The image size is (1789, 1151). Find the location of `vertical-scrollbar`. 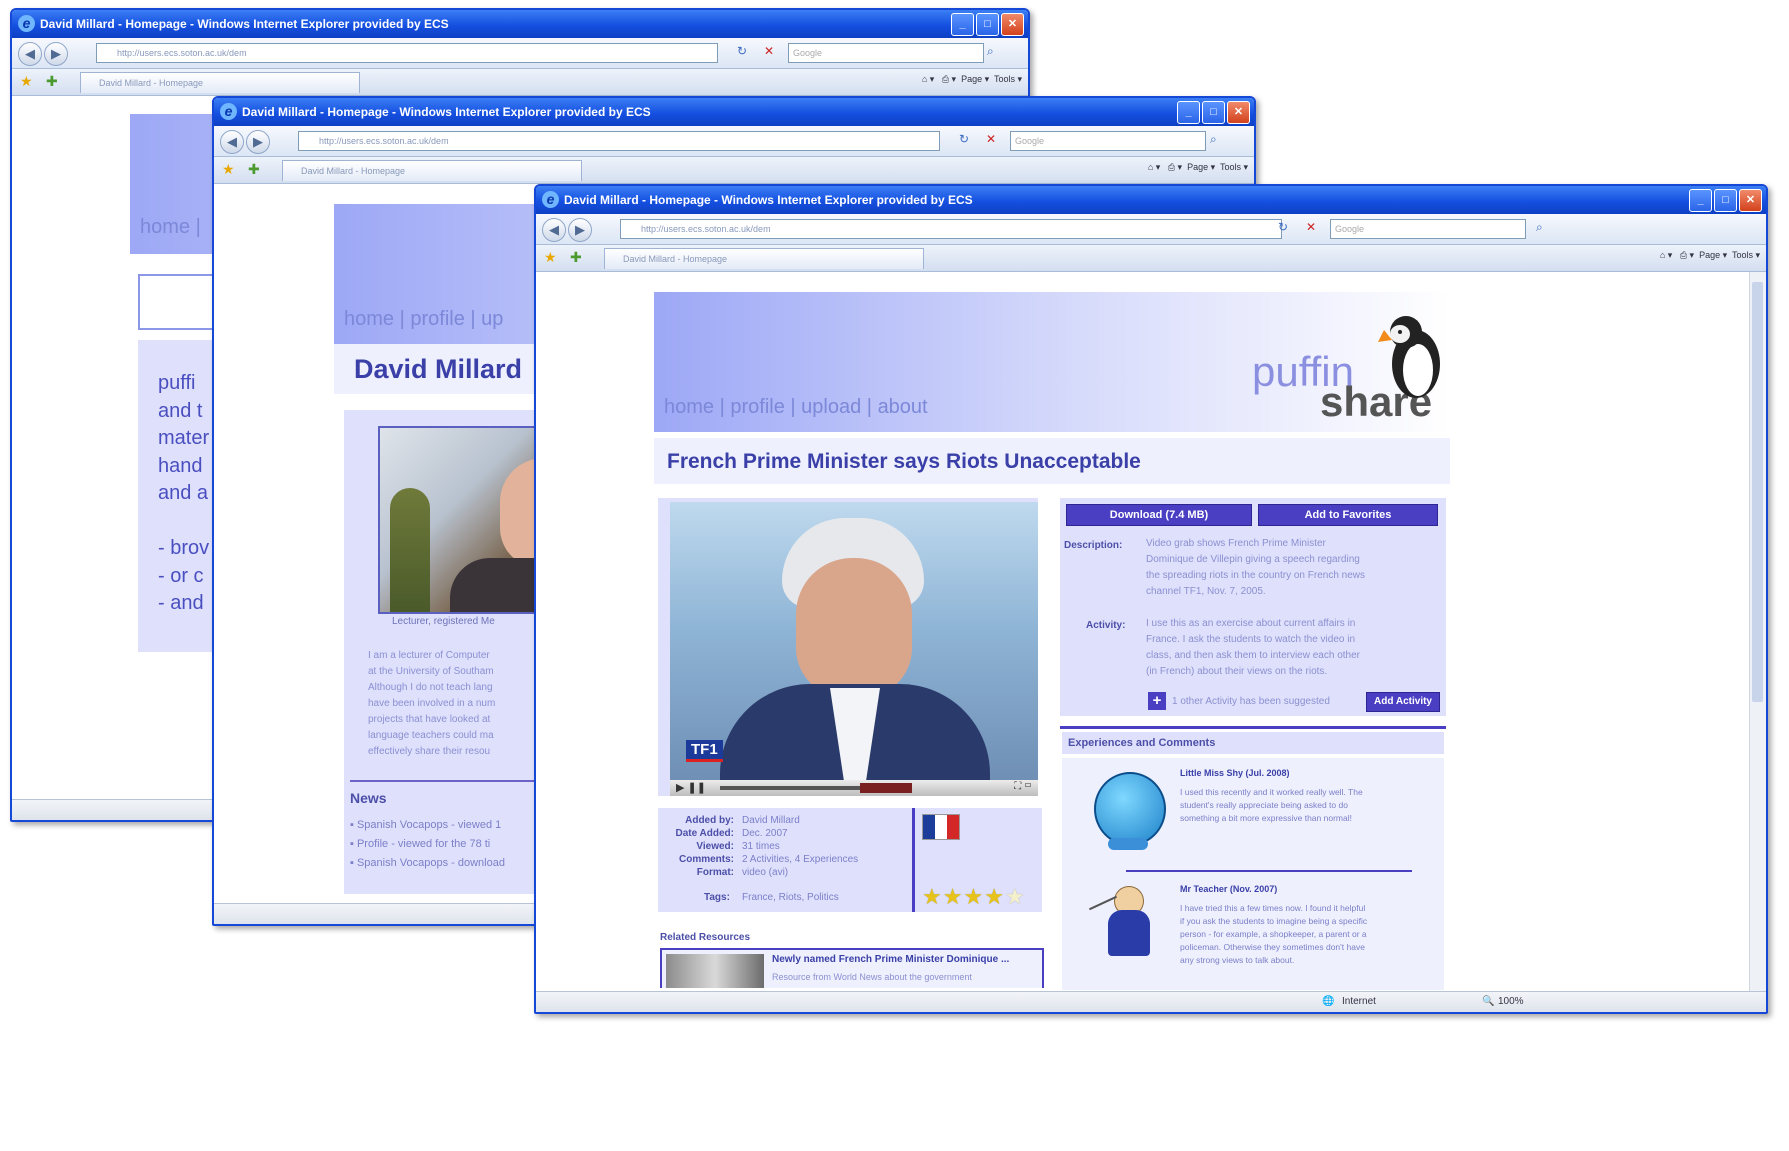

vertical-scrollbar is located at coordinates (1757, 632).